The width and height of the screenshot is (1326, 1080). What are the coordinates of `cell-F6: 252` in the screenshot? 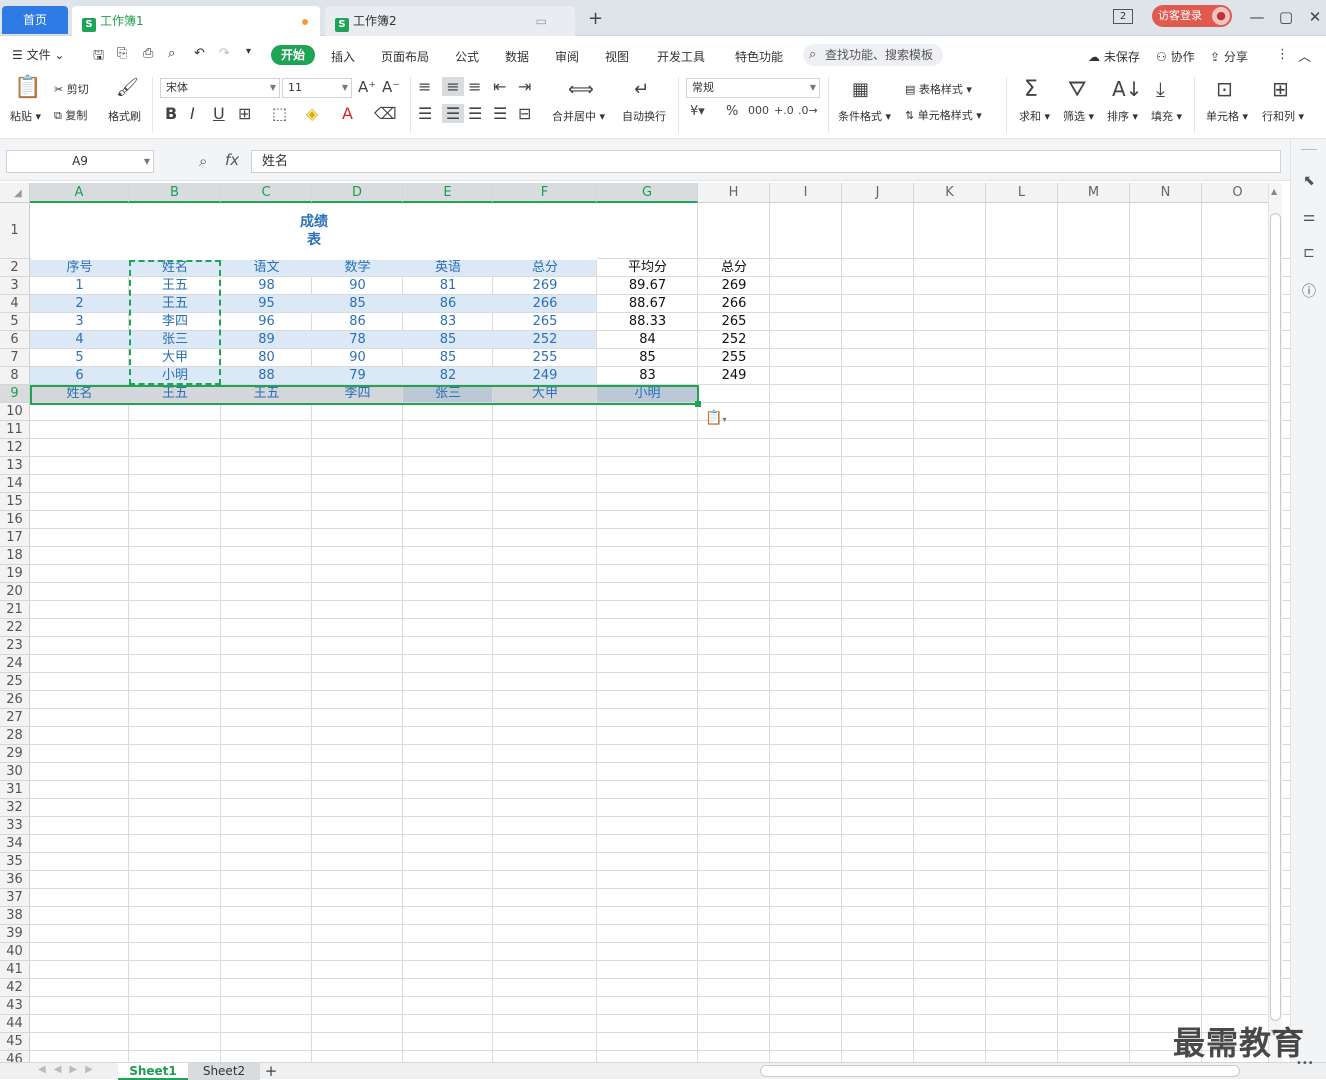 It's located at (545, 340).